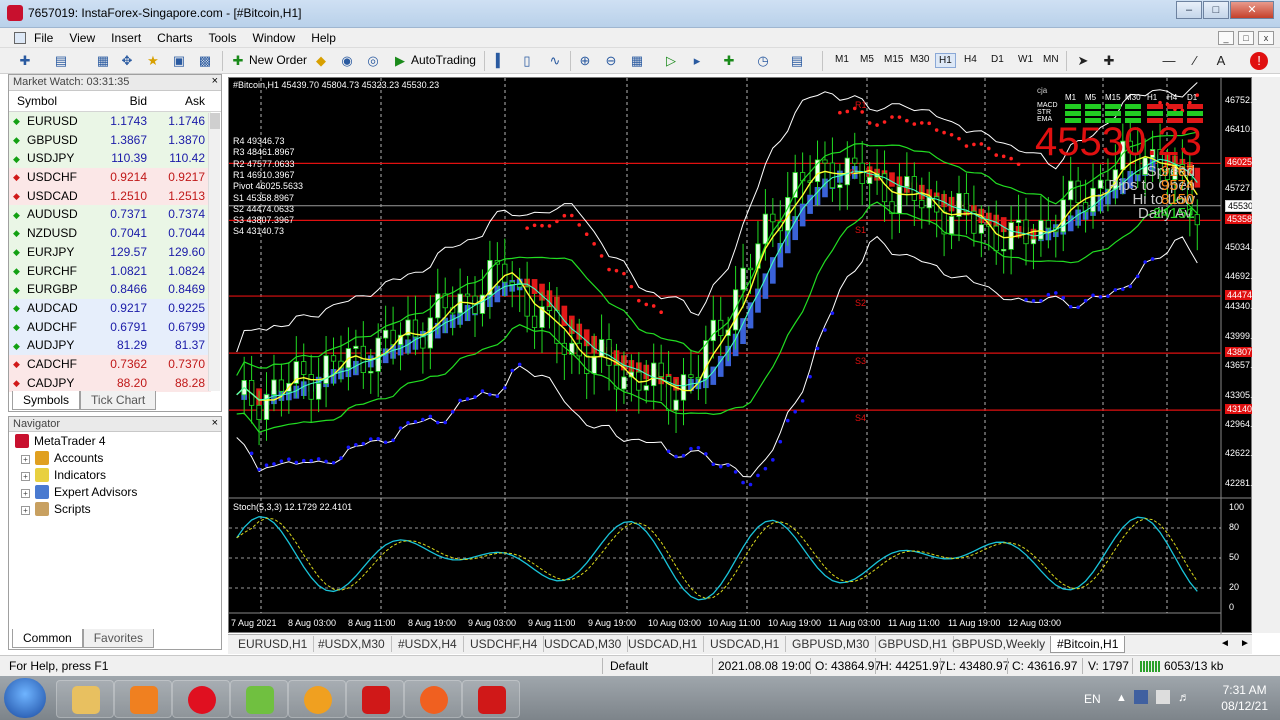 Image resolution: width=1280 pixels, height=720 pixels. I want to click on tf-m30: M30, so click(919, 59).